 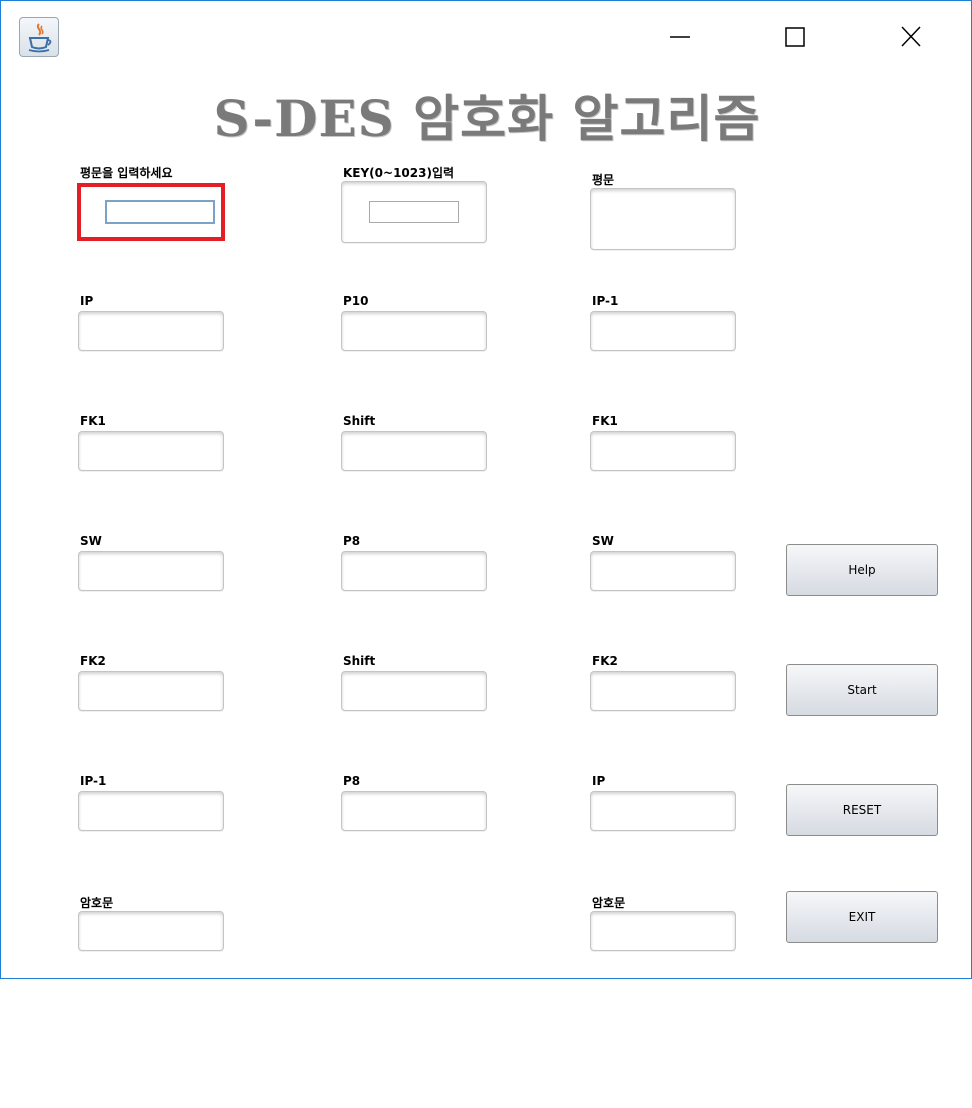 What do you see at coordinates (599, 781) in the screenshot?
I see `dec-ip-label: IP` at bounding box center [599, 781].